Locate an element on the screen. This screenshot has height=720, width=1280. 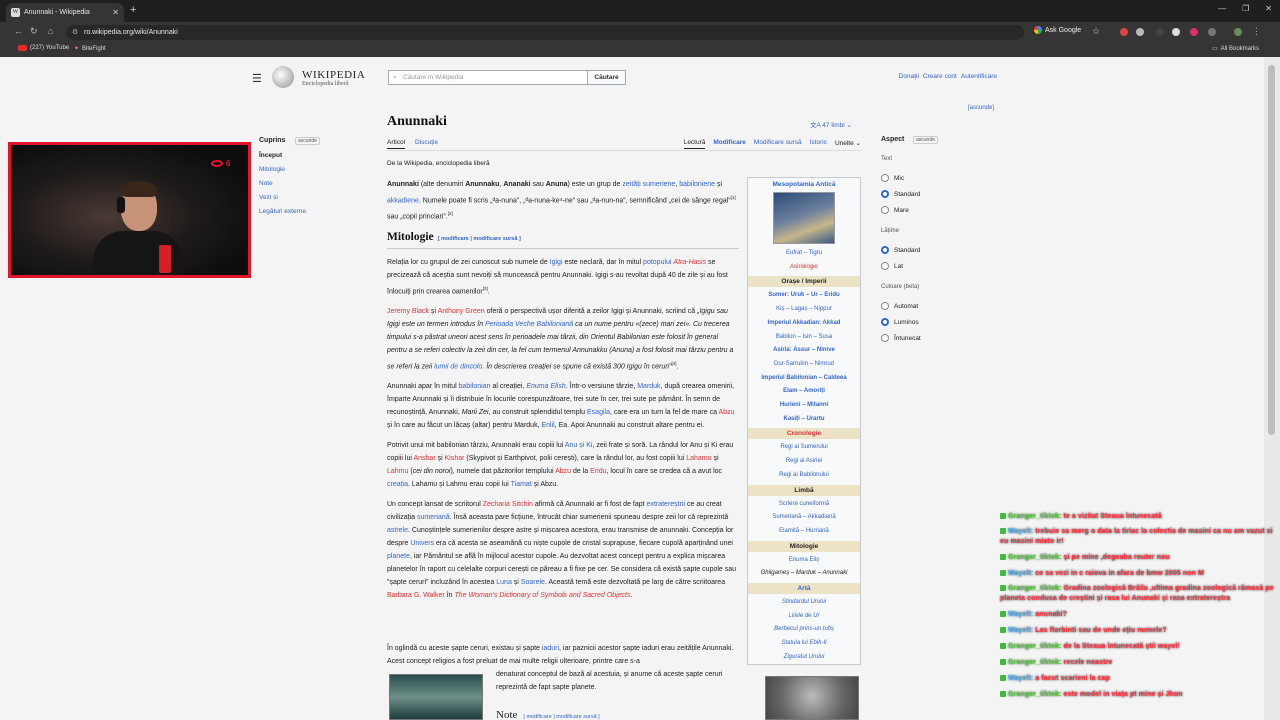
infobox-row: Enuma Eliș is located at coordinates (804, 561).